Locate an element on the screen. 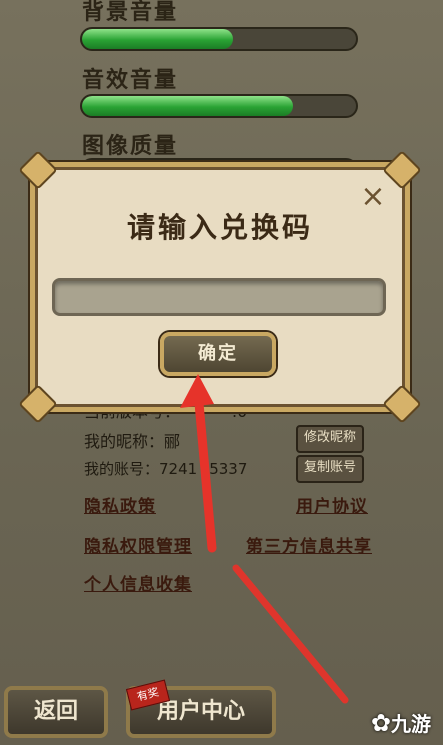  bgm-volume-label: 背景音量 is located at coordinates (130, 12).